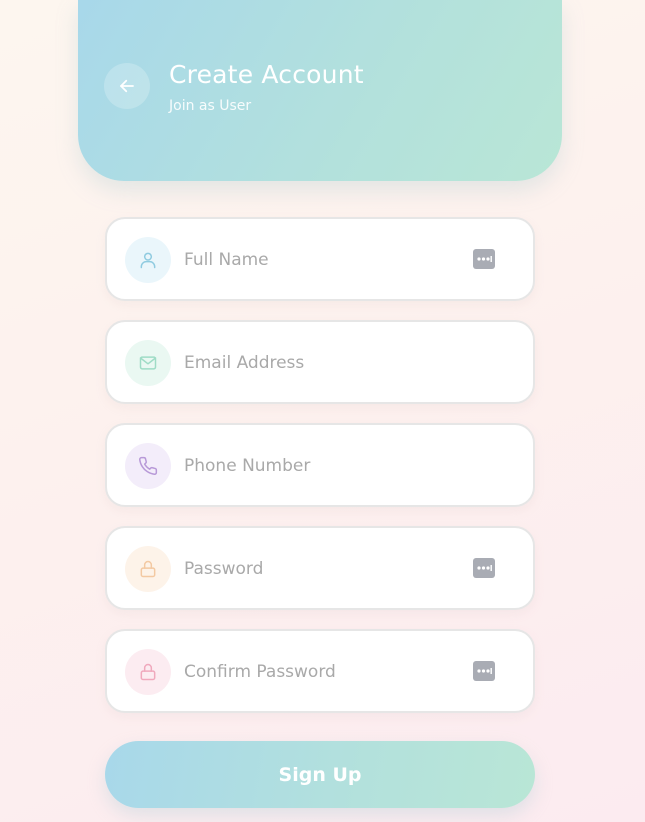 The image size is (645, 822). I want to click on user-icon, so click(148, 260).